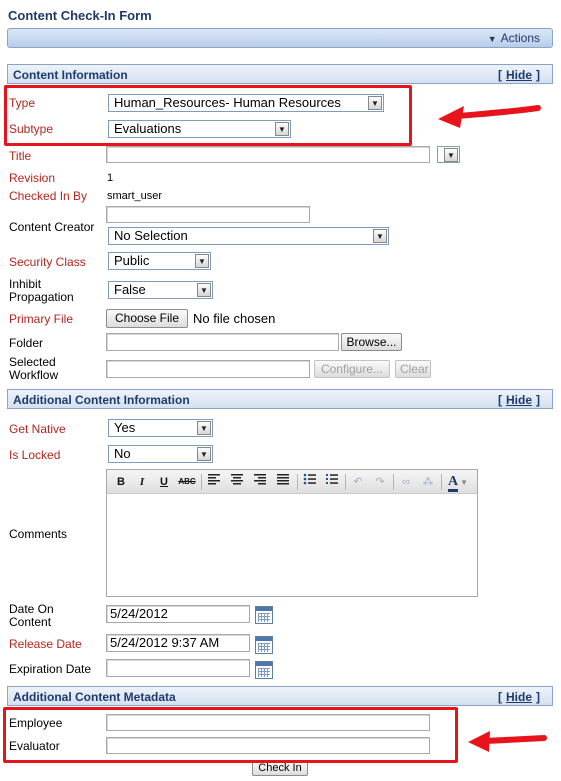 This screenshot has width=561, height=781. What do you see at coordinates (428, 482) in the screenshot?
I see `unlink-icon: ⁂` at bounding box center [428, 482].